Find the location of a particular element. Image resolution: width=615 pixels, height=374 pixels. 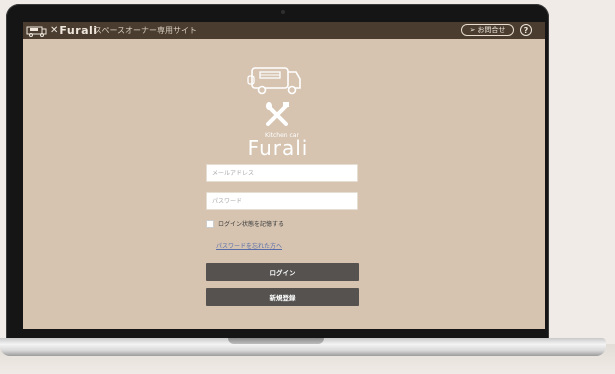

login-button: ログイン is located at coordinates (282, 272).